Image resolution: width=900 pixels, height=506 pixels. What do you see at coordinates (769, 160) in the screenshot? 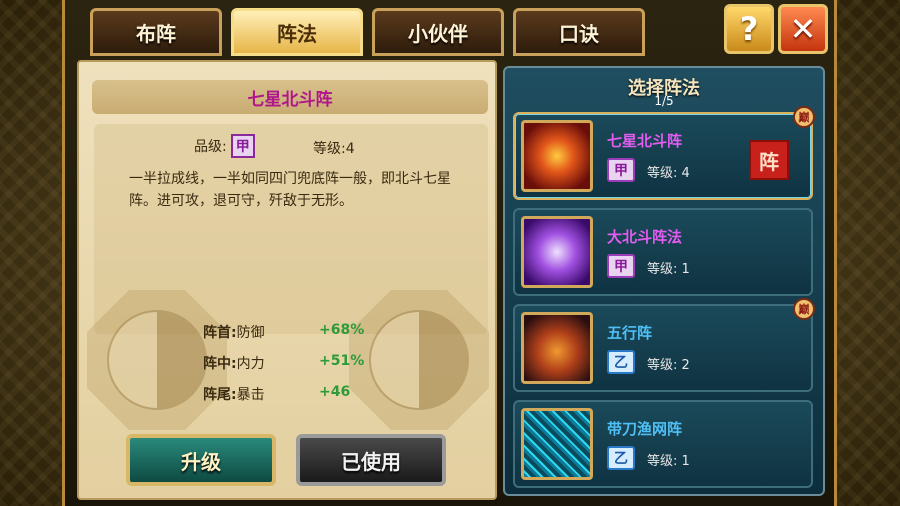
I see `in-use-seal: 阵` at bounding box center [769, 160].